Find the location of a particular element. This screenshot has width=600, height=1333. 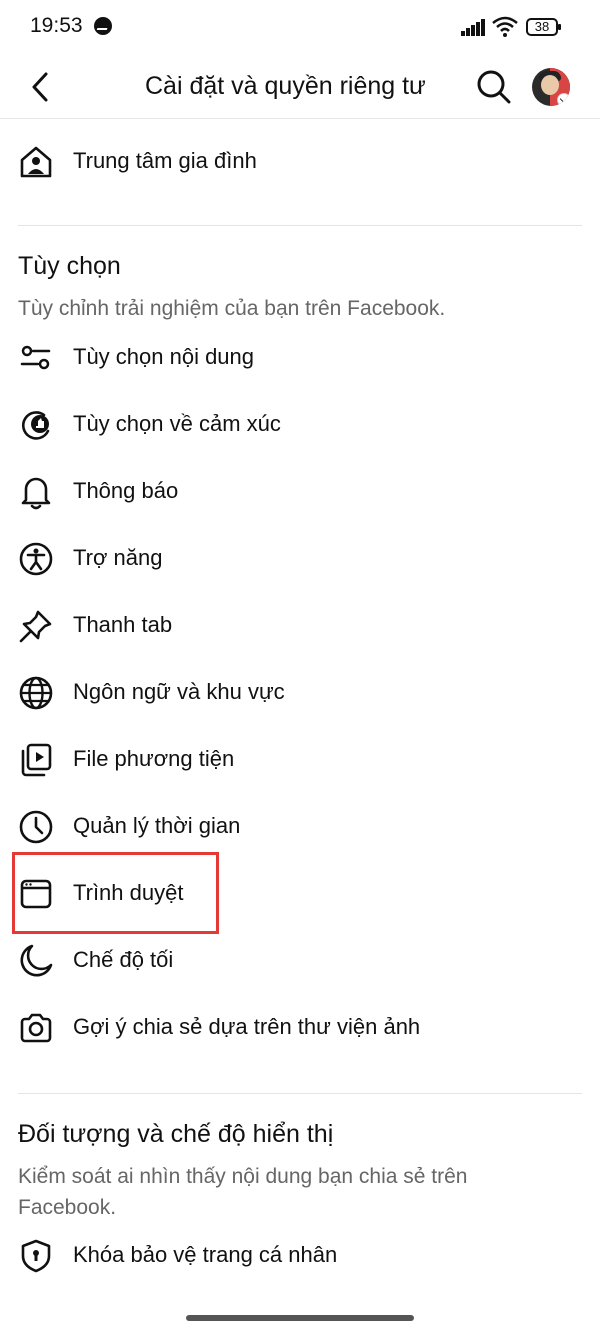

preferences-item-label: File phương tiện is located at coordinates (154, 758).